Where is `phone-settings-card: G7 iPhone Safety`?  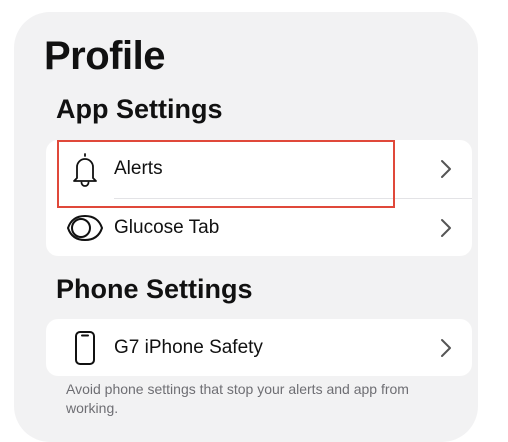 phone-settings-card: G7 iPhone Safety is located at coordinates (259, 347).